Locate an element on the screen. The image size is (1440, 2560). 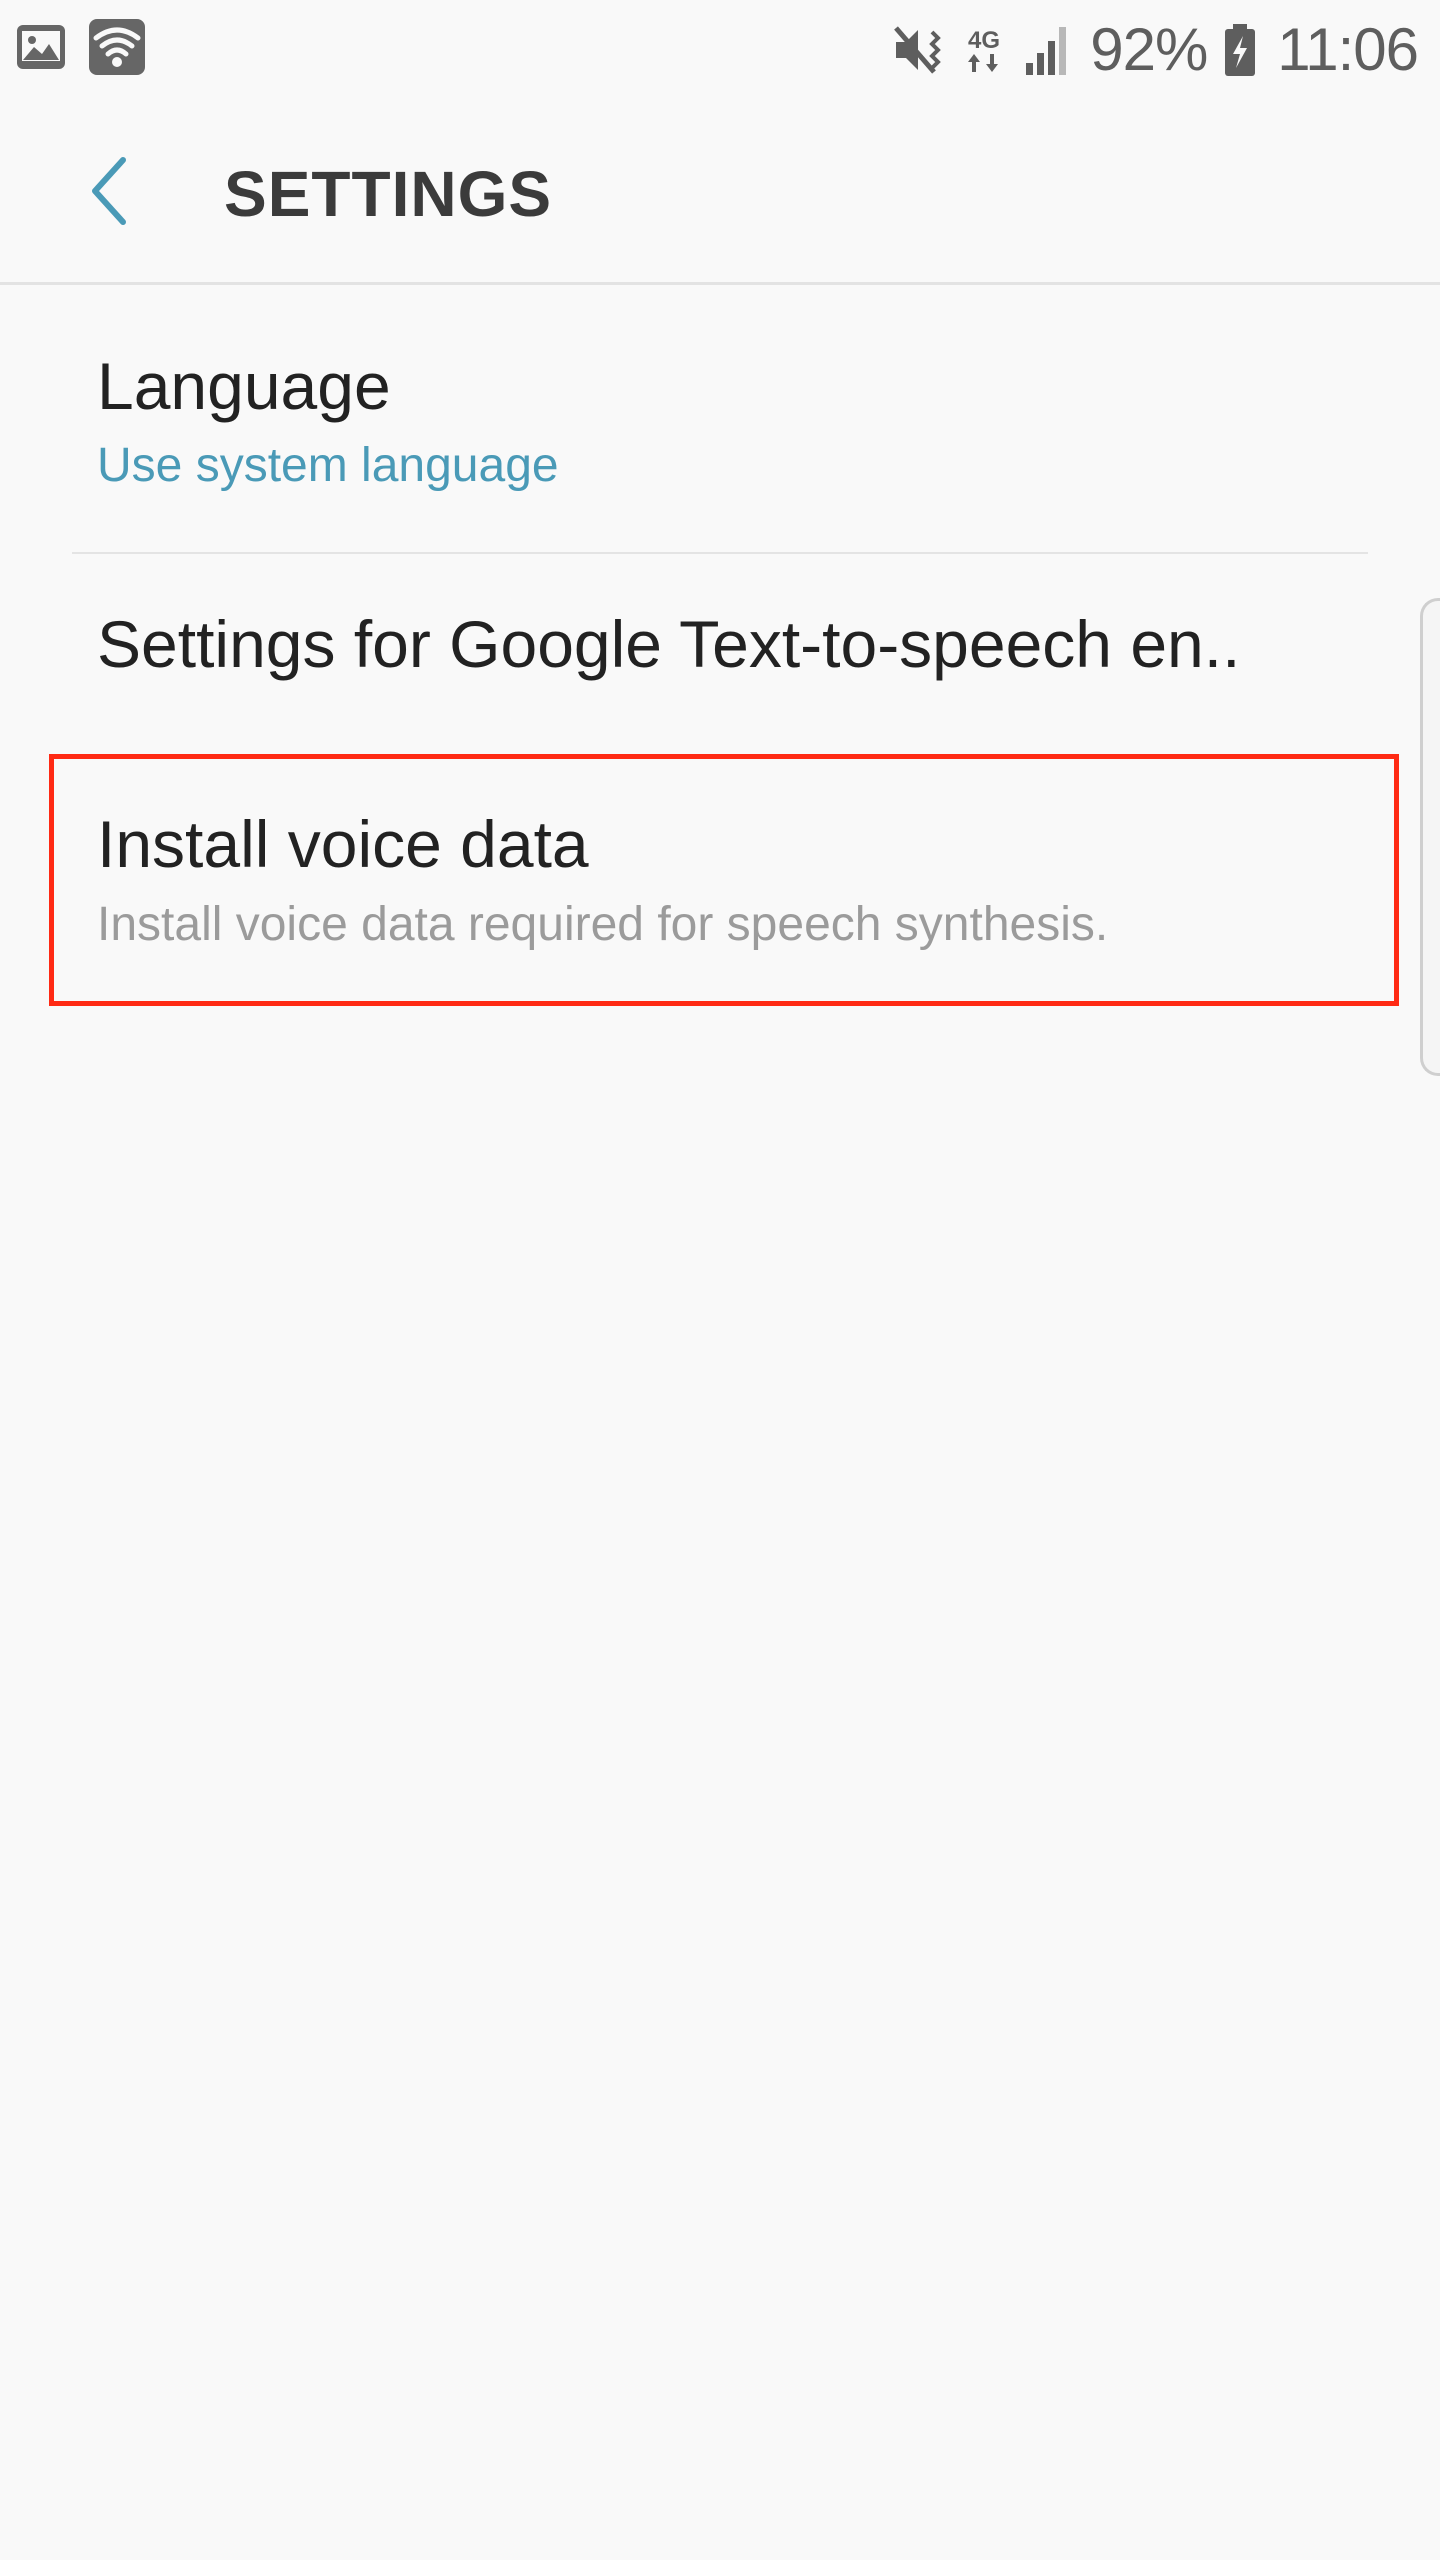
back-button is located at coordinates (110, 193).